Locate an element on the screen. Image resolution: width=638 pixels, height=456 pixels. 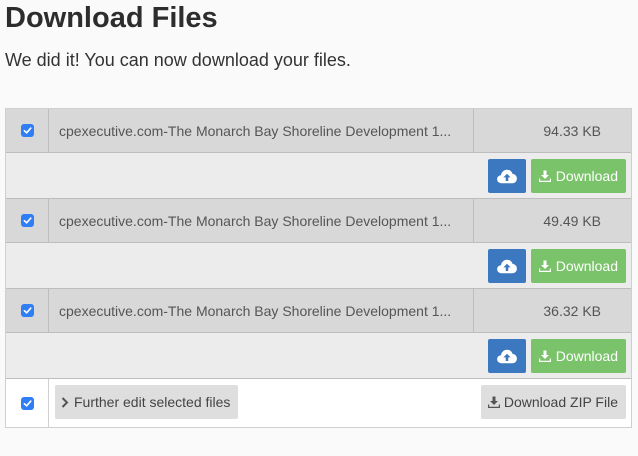
file-size: 49.49 KB is located at coordinates (572, 220).